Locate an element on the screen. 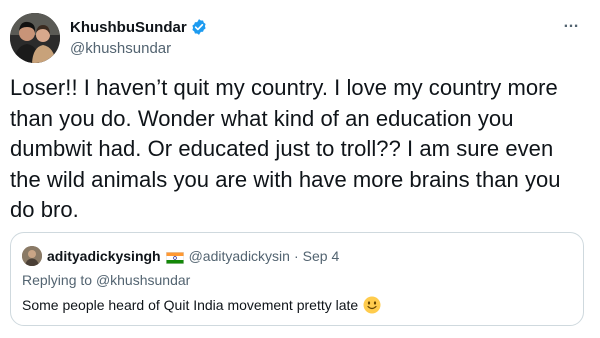 This screenshot has width=600, height=338. author-name-row: KhushbuSundar is located at coordinates (139, 27).